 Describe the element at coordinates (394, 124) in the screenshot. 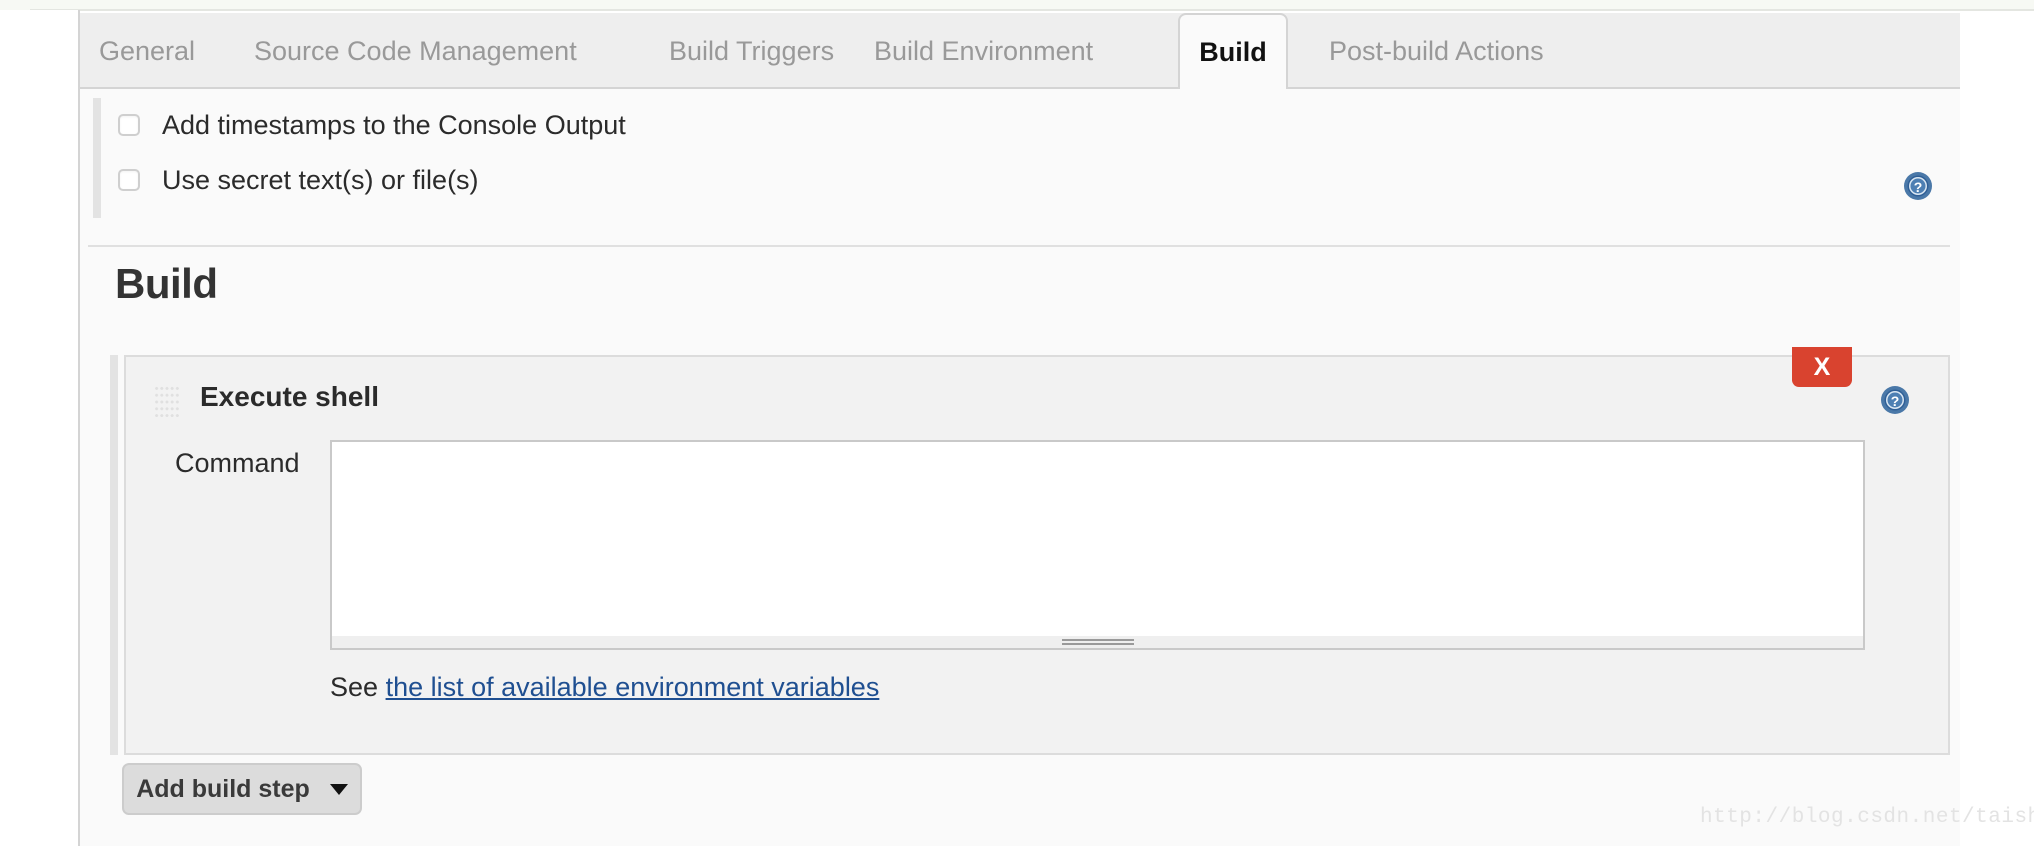

I see `add-timestamps-label: Add timestamps to the Console Output` at that location.